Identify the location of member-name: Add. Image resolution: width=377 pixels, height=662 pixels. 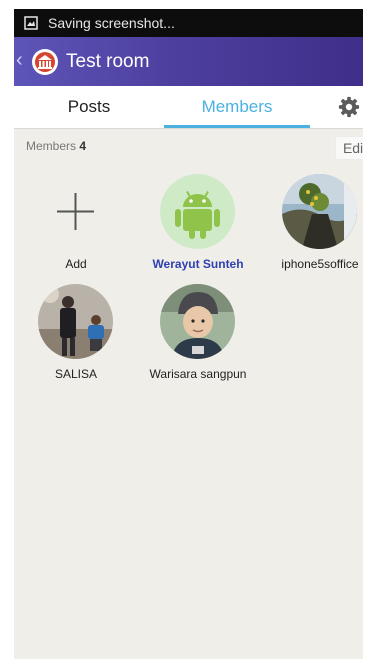
(76, 264).